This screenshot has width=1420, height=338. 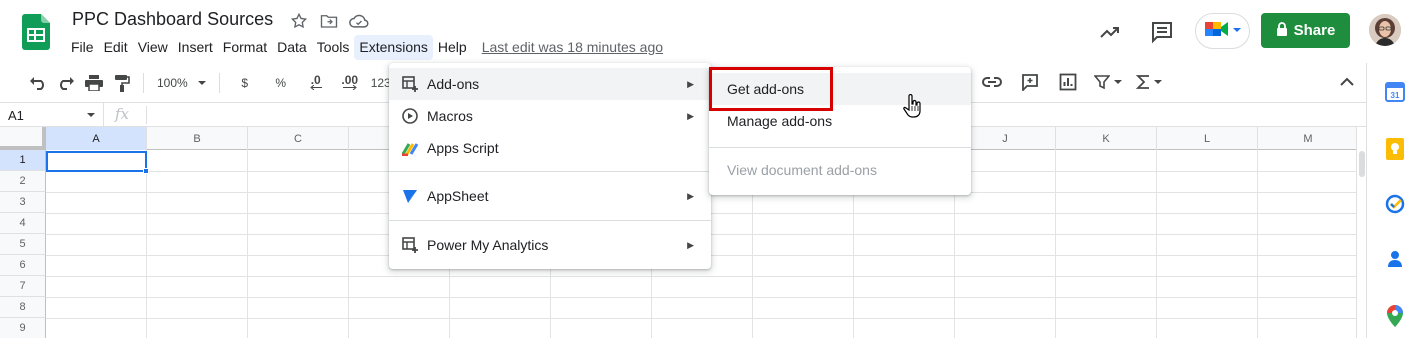 I want to click on row-header: 5, so click(x=23, y=244).